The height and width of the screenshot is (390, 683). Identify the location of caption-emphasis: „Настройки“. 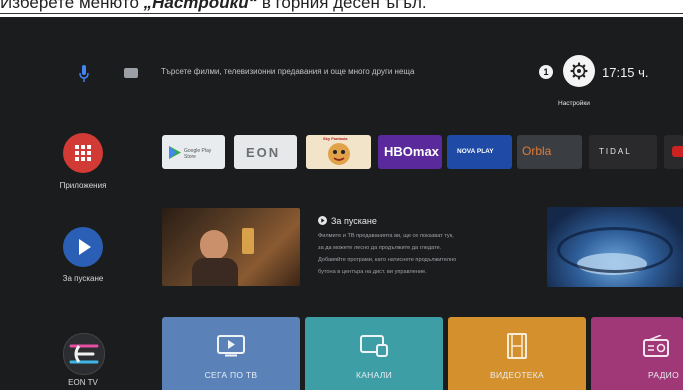
(200, 6).